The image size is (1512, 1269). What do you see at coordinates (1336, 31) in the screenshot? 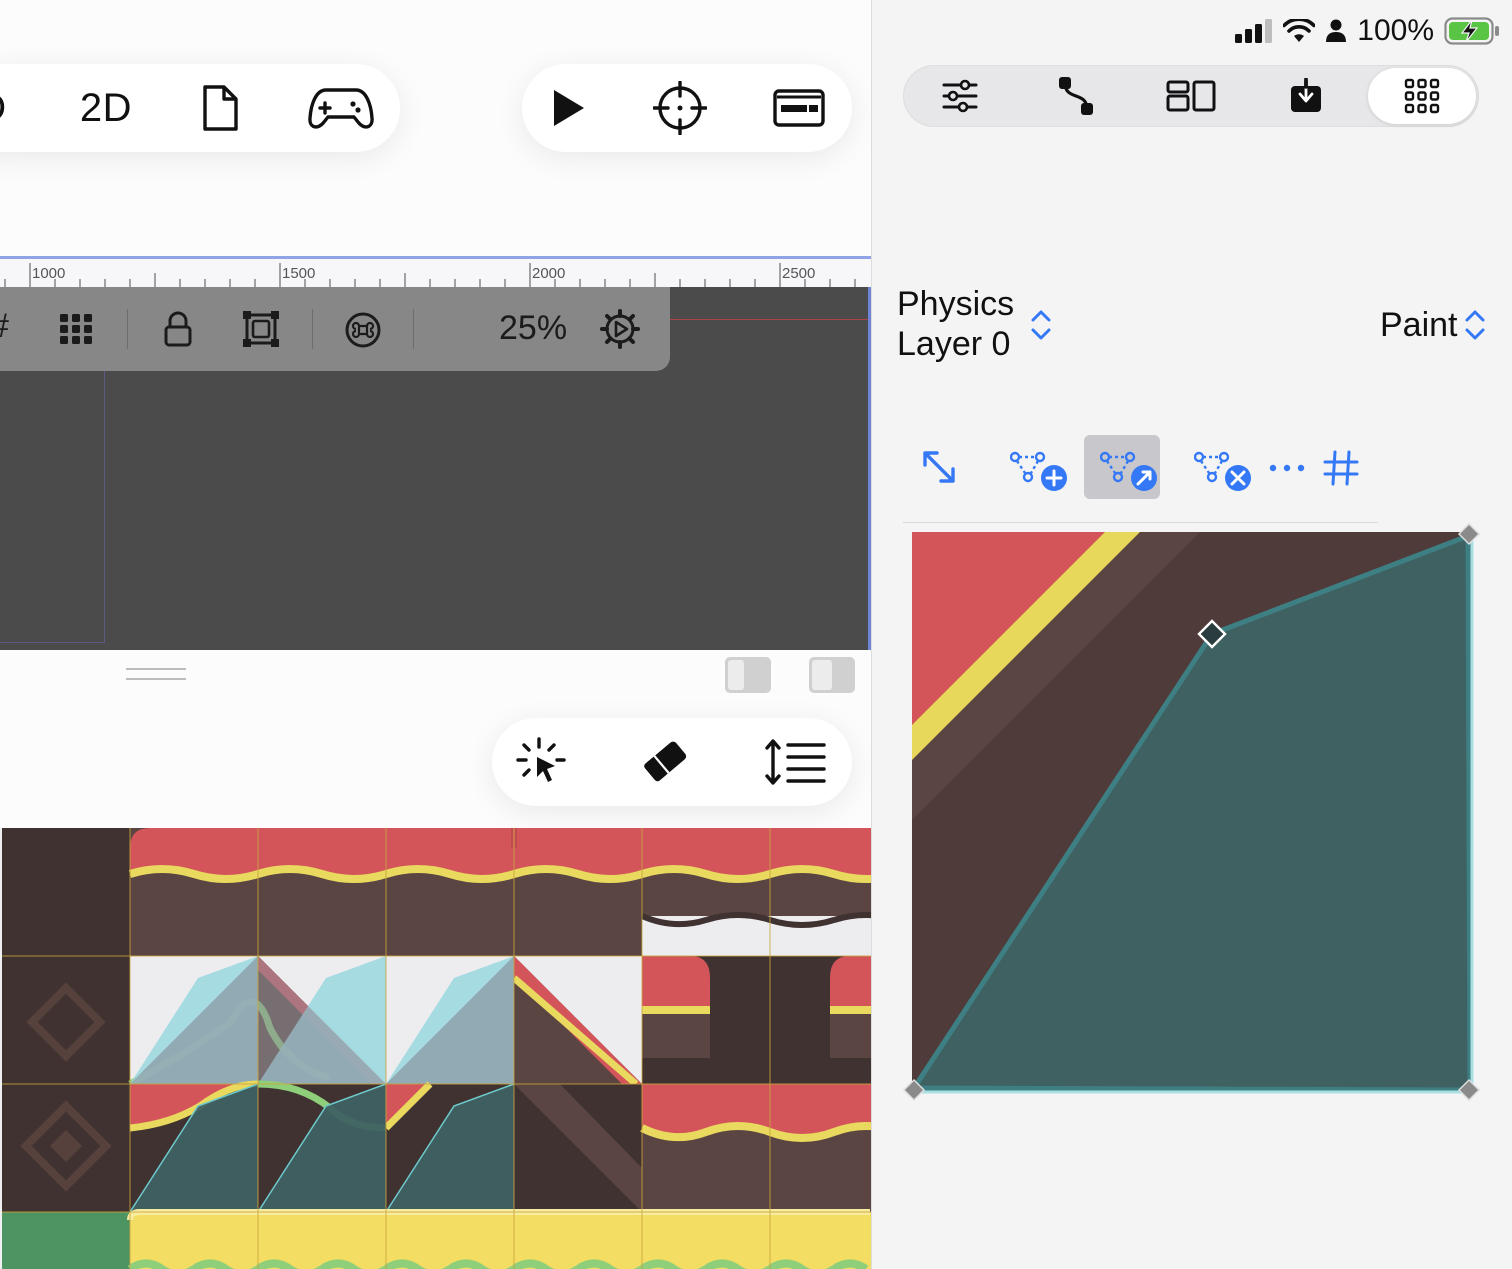
I see `person-icon` at bounding box center [1336, 31].